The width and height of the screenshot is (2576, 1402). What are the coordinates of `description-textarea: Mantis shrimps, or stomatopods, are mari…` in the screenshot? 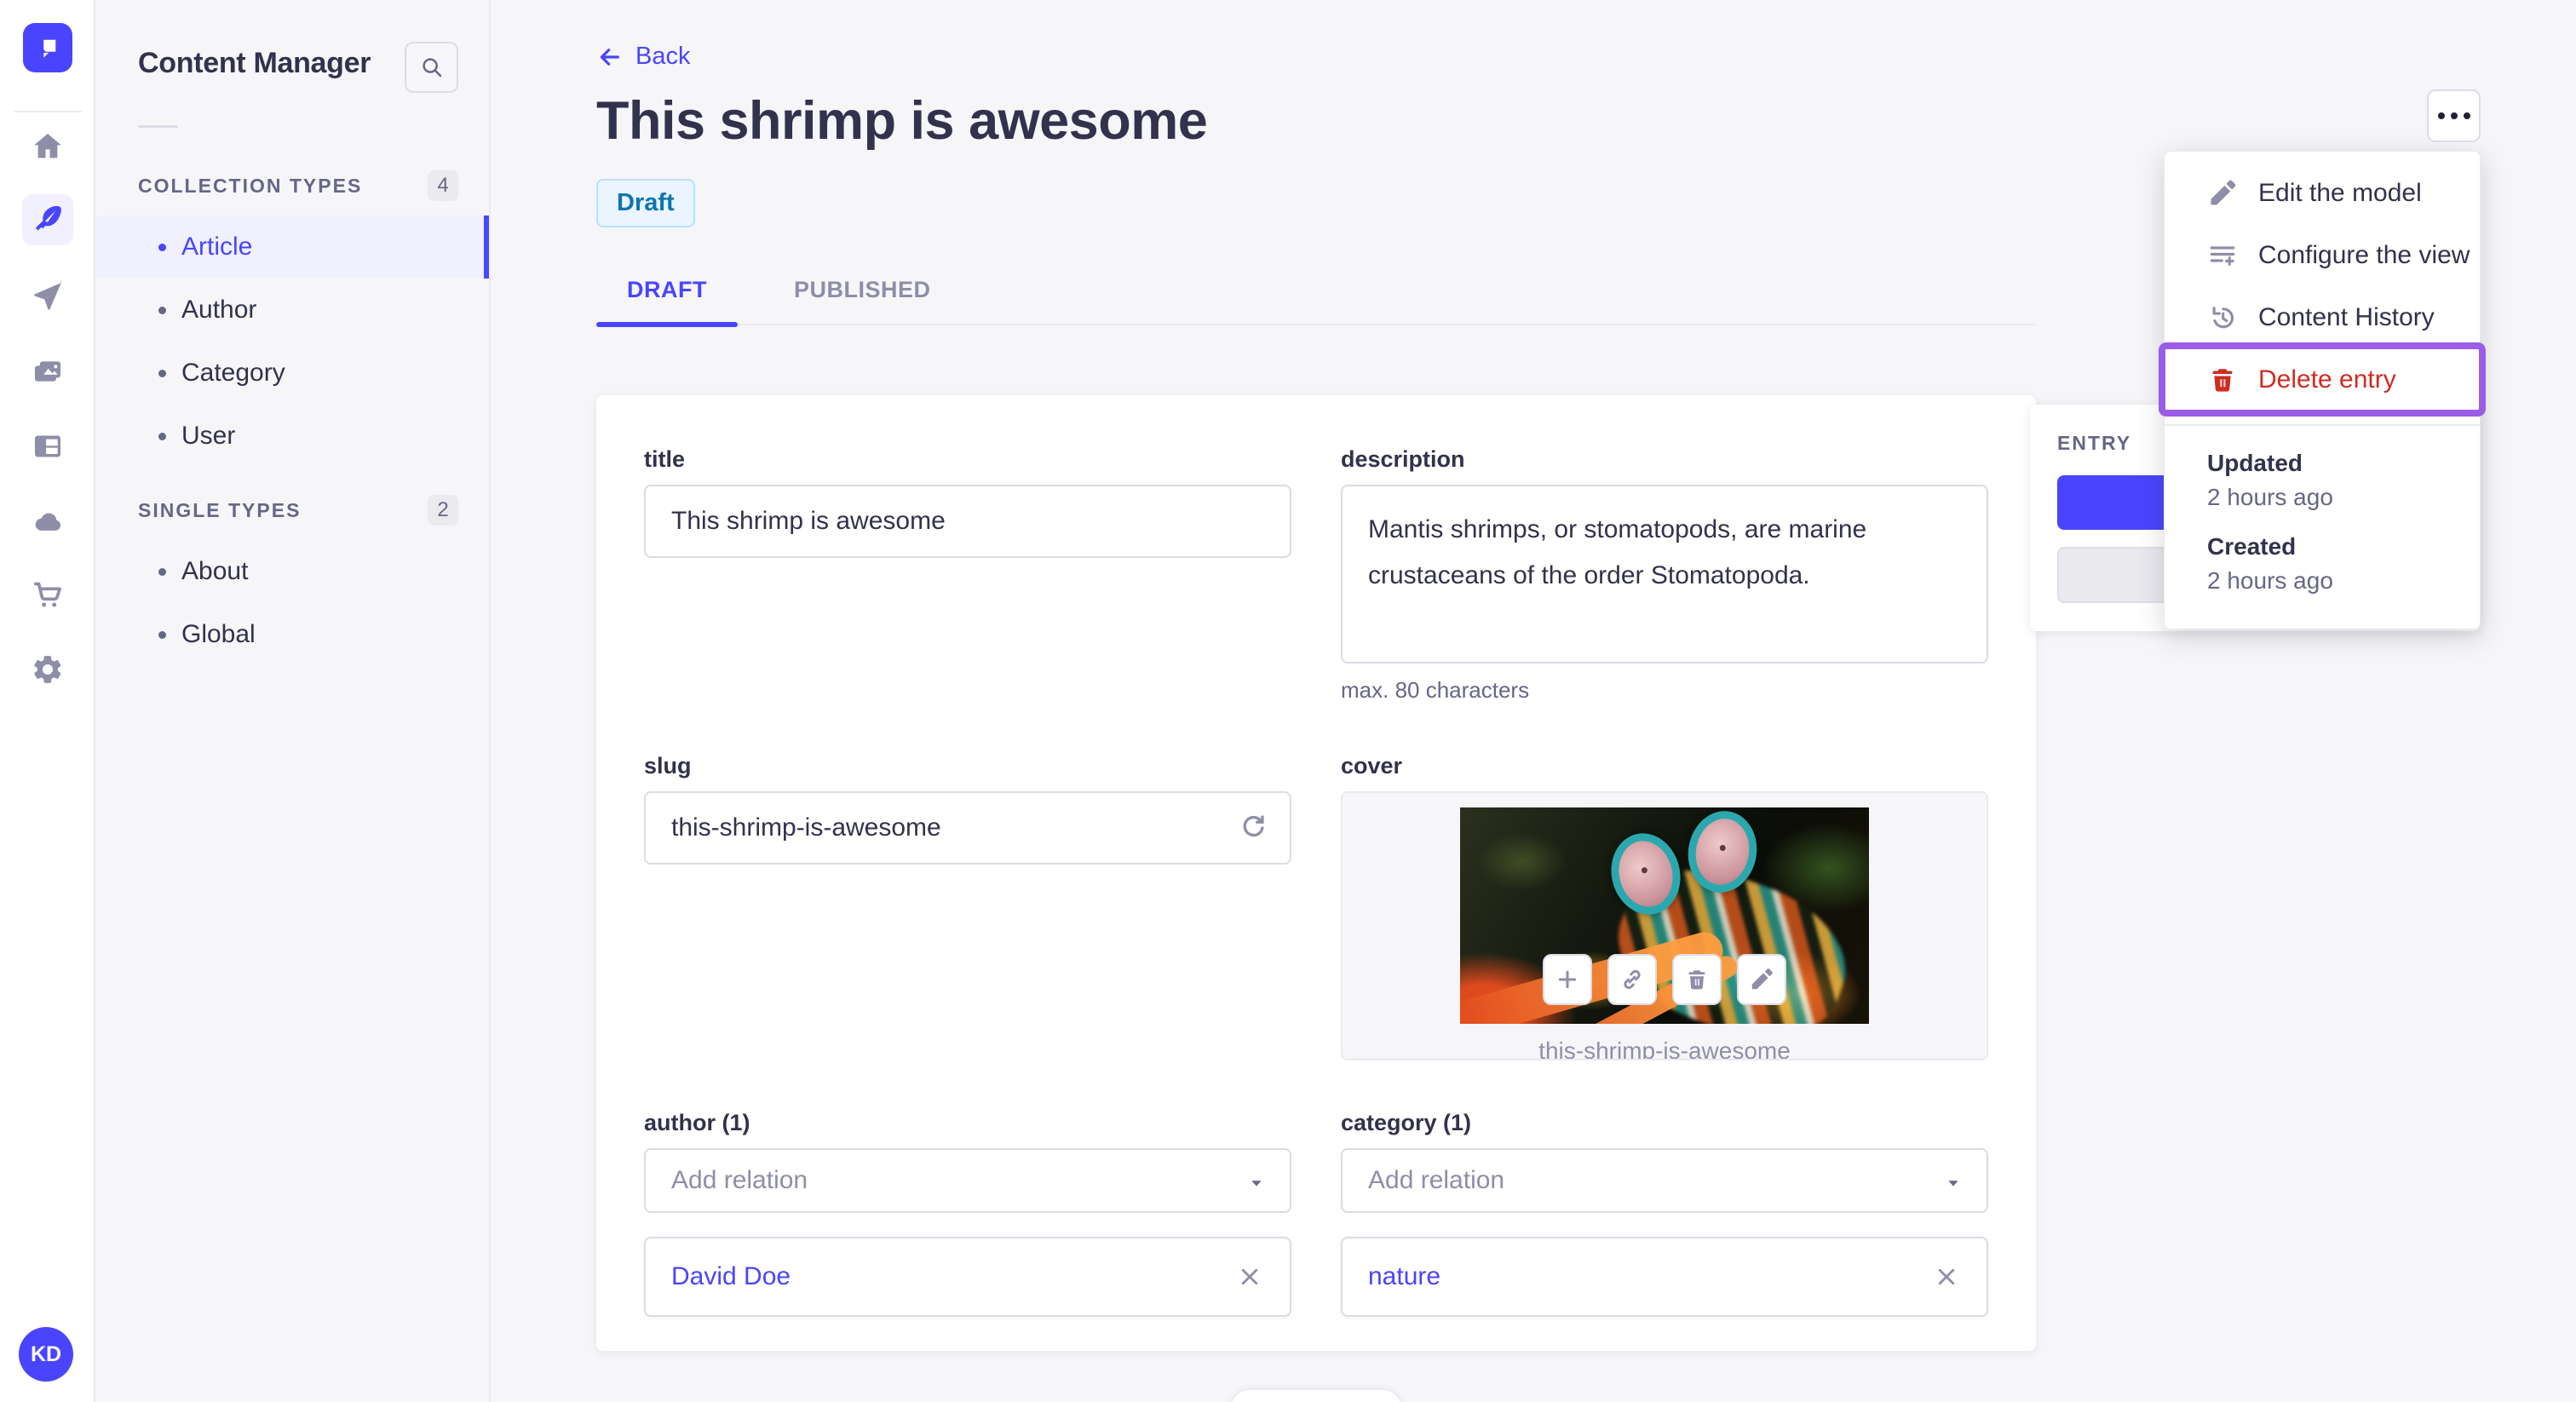 It's located at (1665, 574).